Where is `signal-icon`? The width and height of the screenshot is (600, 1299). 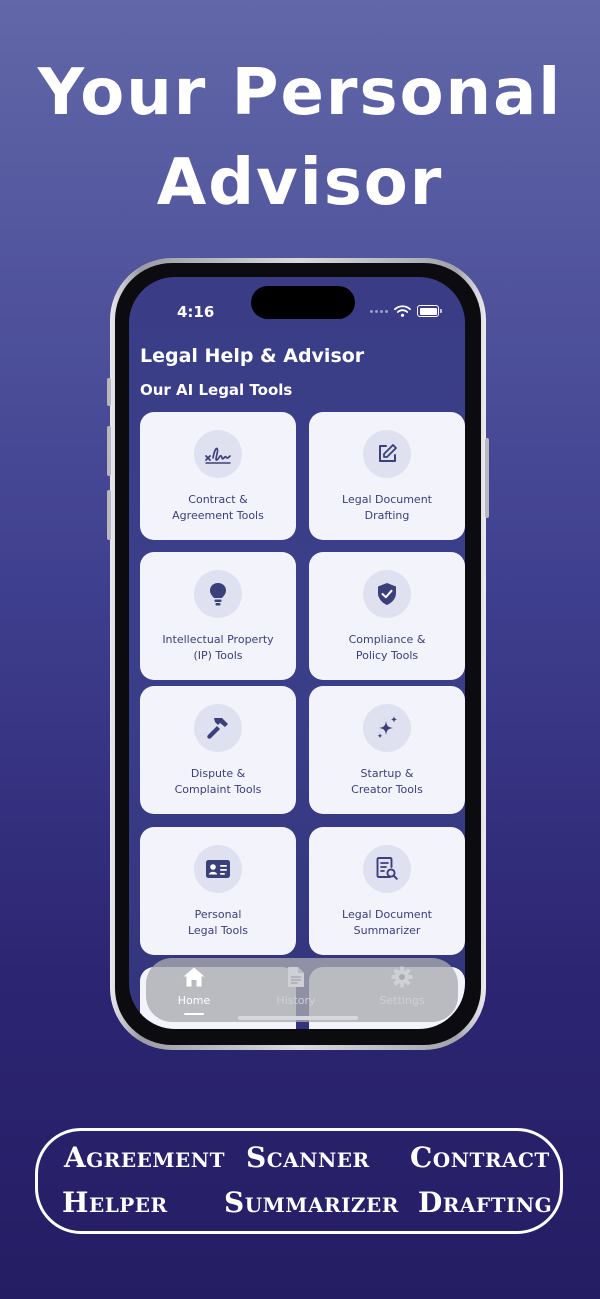 signal-icon is located at coordinates (379, 311).